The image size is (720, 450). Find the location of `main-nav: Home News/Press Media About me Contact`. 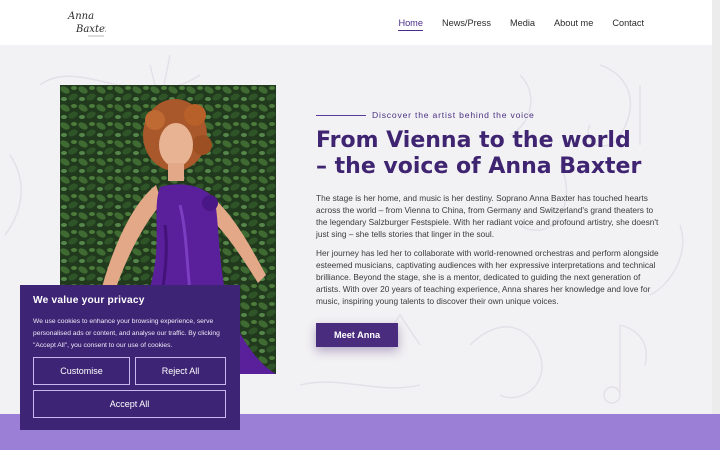

main-nav: Home News/Press Media About me Contact is located at coordinates (521, 22).